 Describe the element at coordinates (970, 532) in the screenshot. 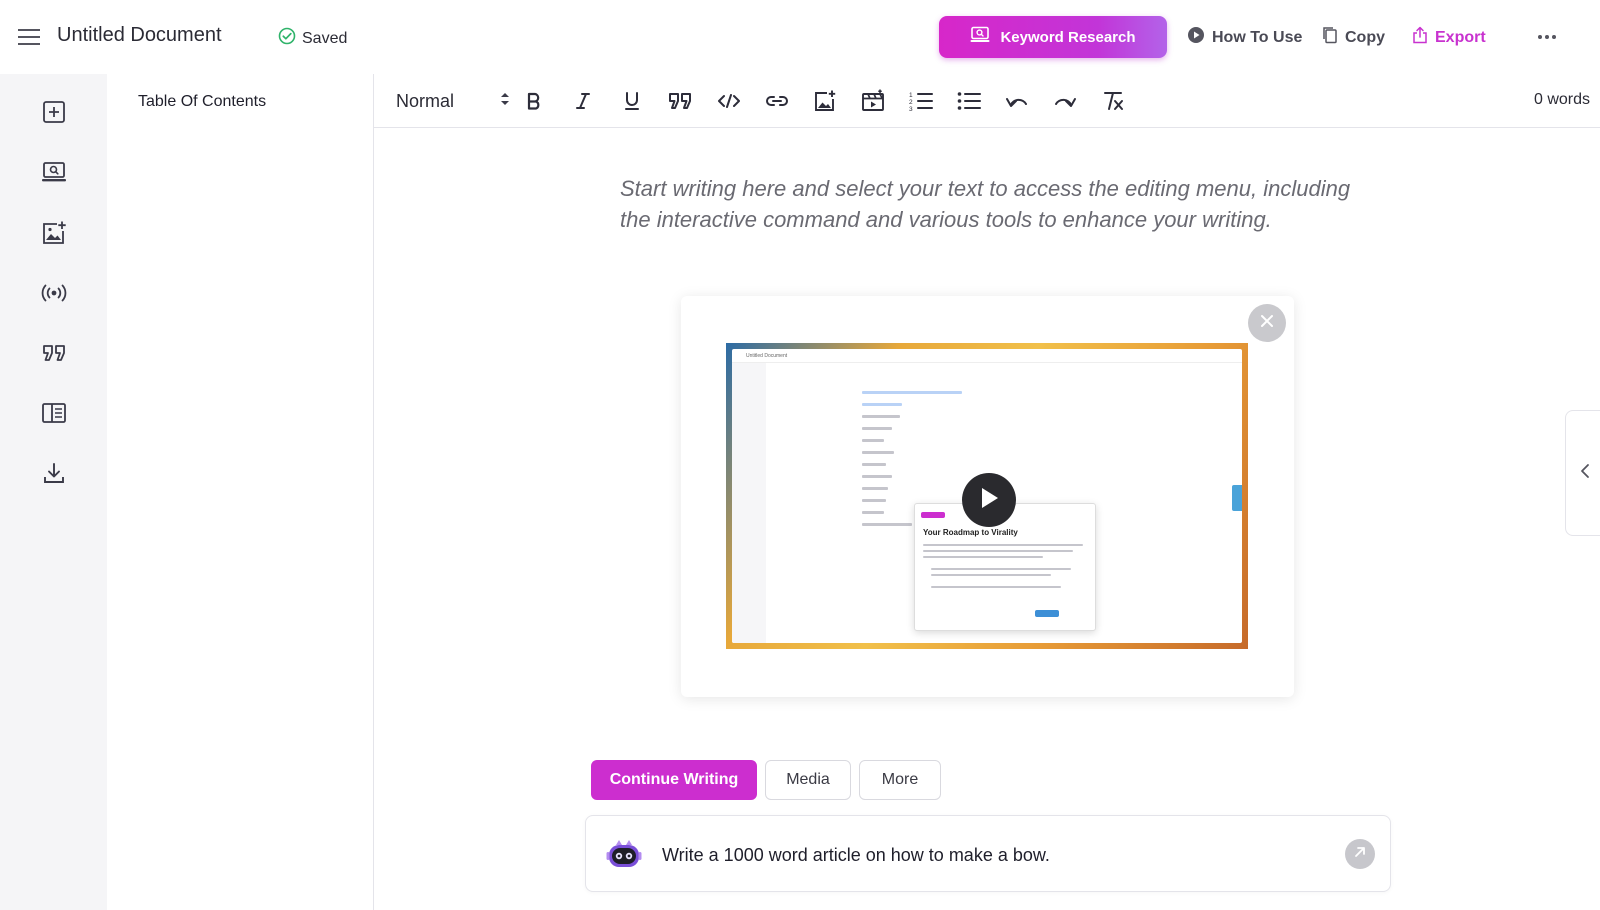

I see `thumbnail-popup-title: Your Roadmap to Virality` at that location.